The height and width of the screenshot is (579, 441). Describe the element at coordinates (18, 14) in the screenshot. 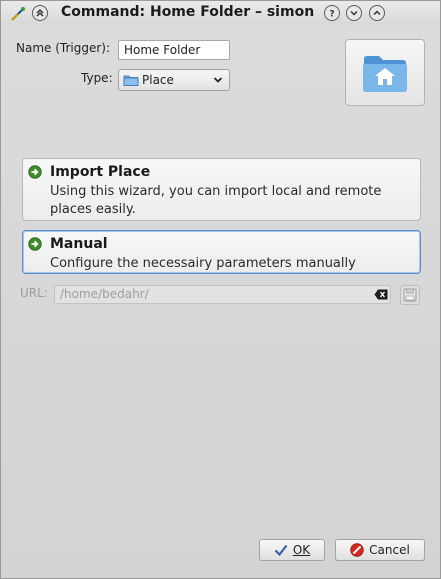

I see `app-icon` at that location.